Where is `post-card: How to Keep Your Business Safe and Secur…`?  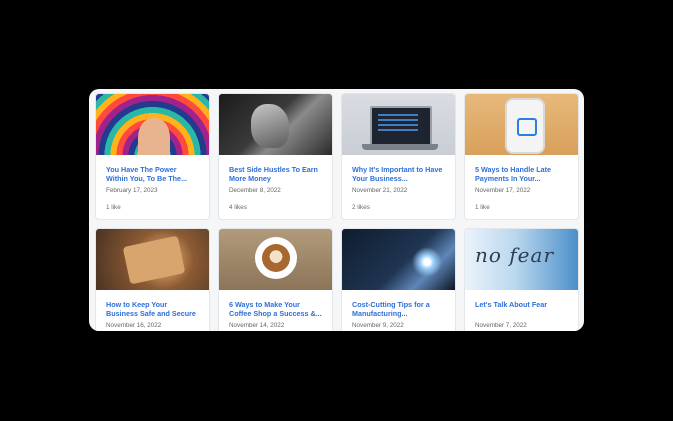 post-card: How to Keep Your Business Safe and Secur… is located at coordinates (152, 279).